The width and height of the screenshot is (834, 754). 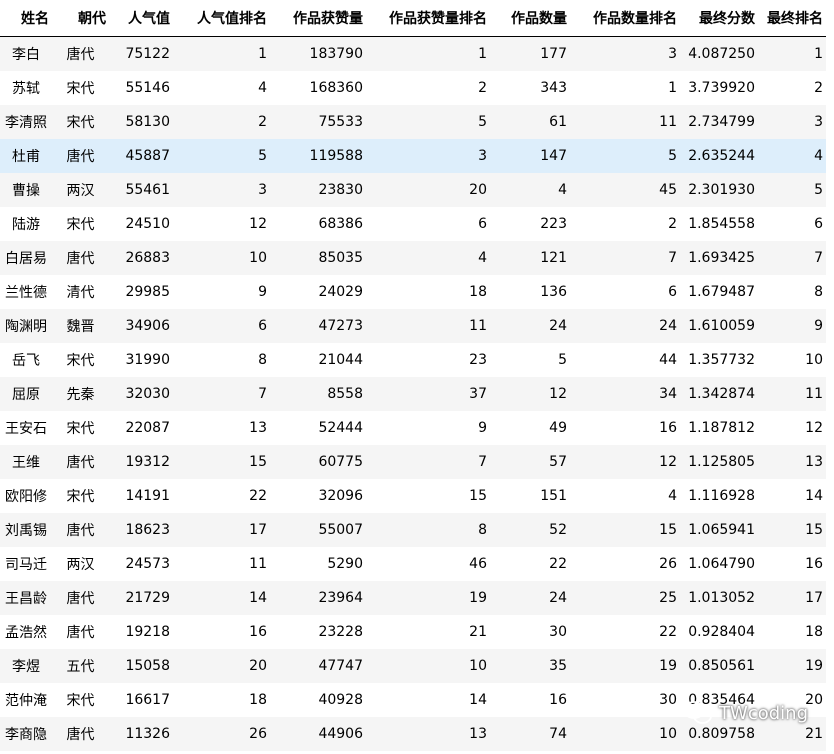 I want to click on column-header: 作品获赞量, so click(x=318, y=18).